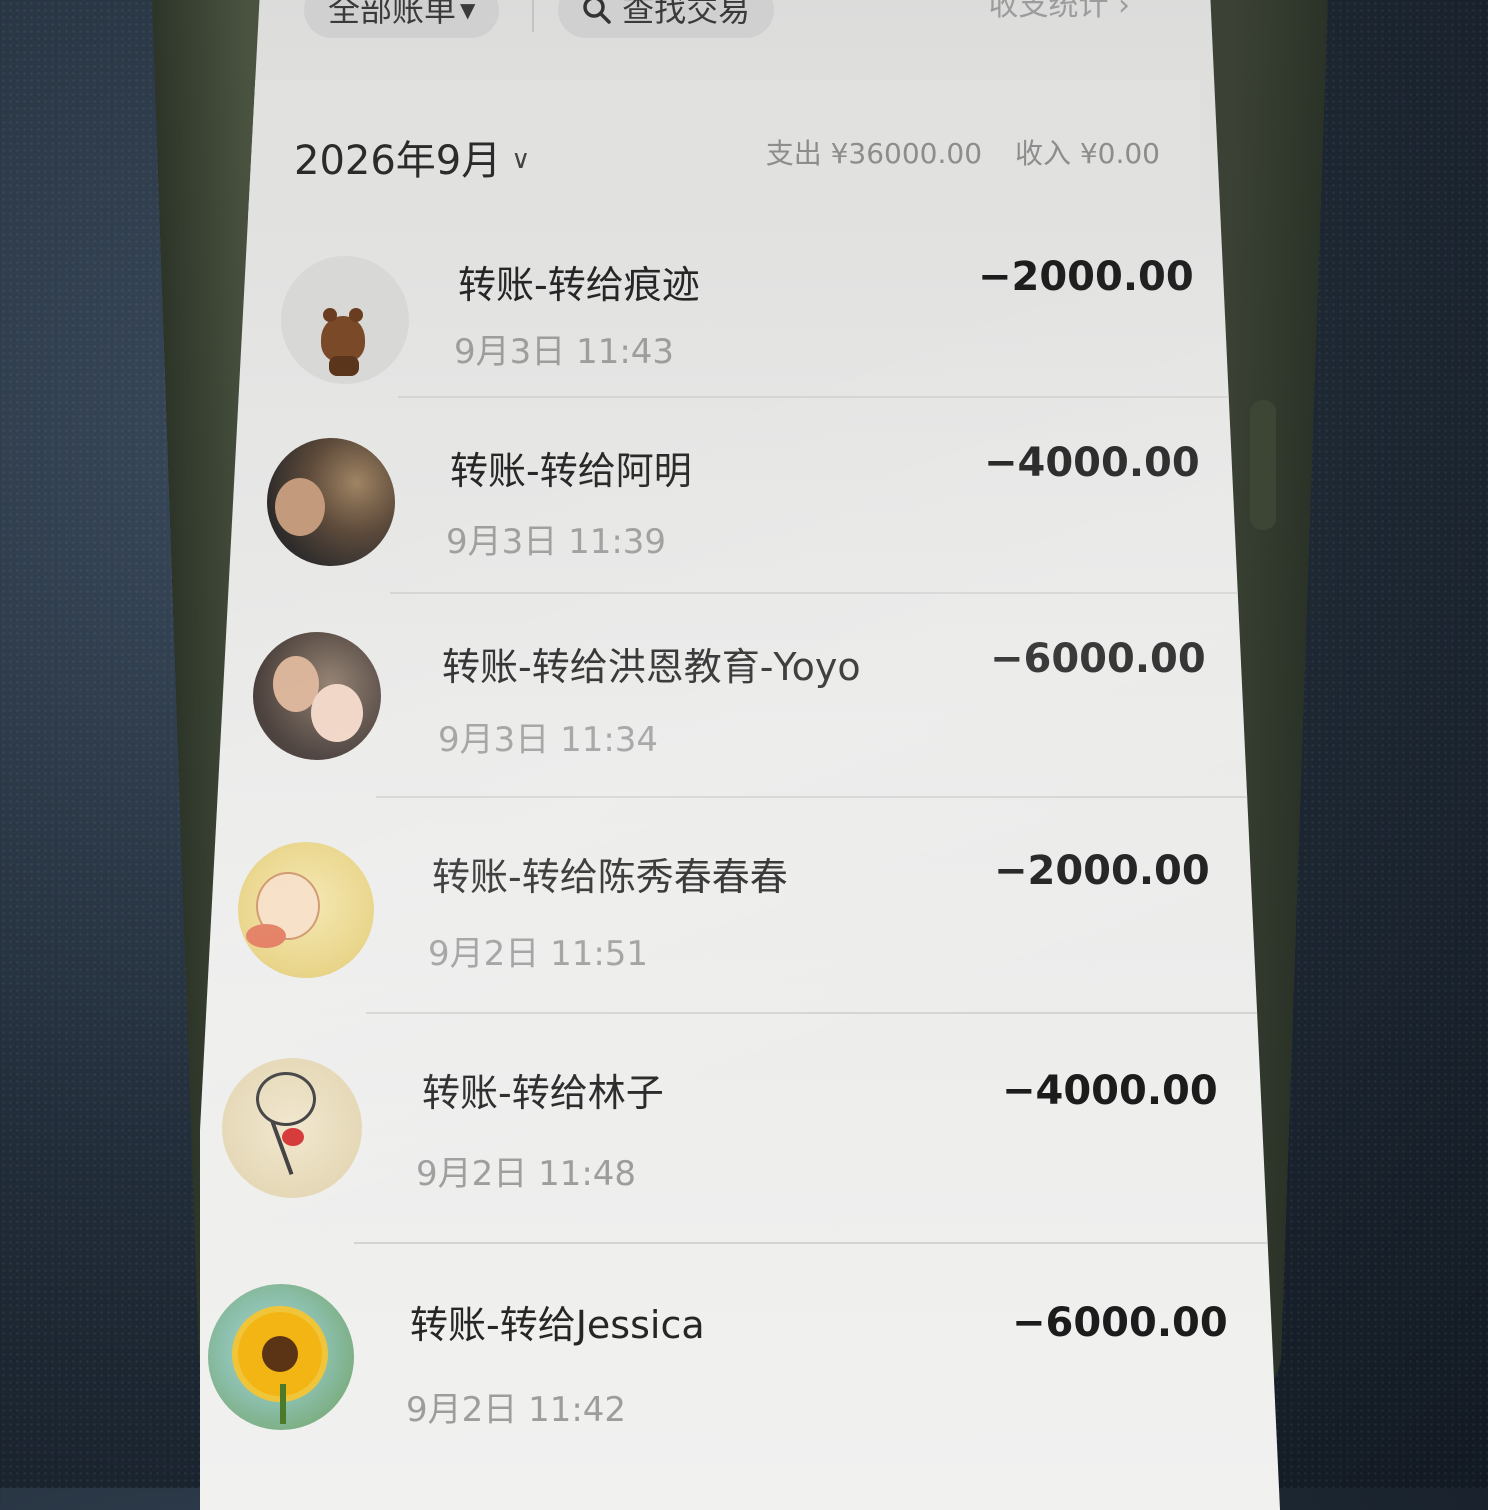 This screenshot has height=1510, width=1488. What do you see at coordinates (526, 1174) in the screenshot?
I see `transaction-time: 9月2日 11:48` at bounding box center [526, 1174].